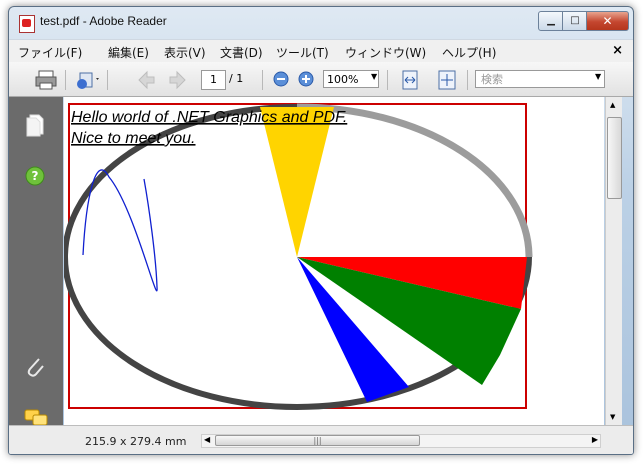 This screenshot has width=643, height=470. What do you see at coordinates (35, 125) in the screenshot?
I see `pages-icon` at bounding box center [35, 125].